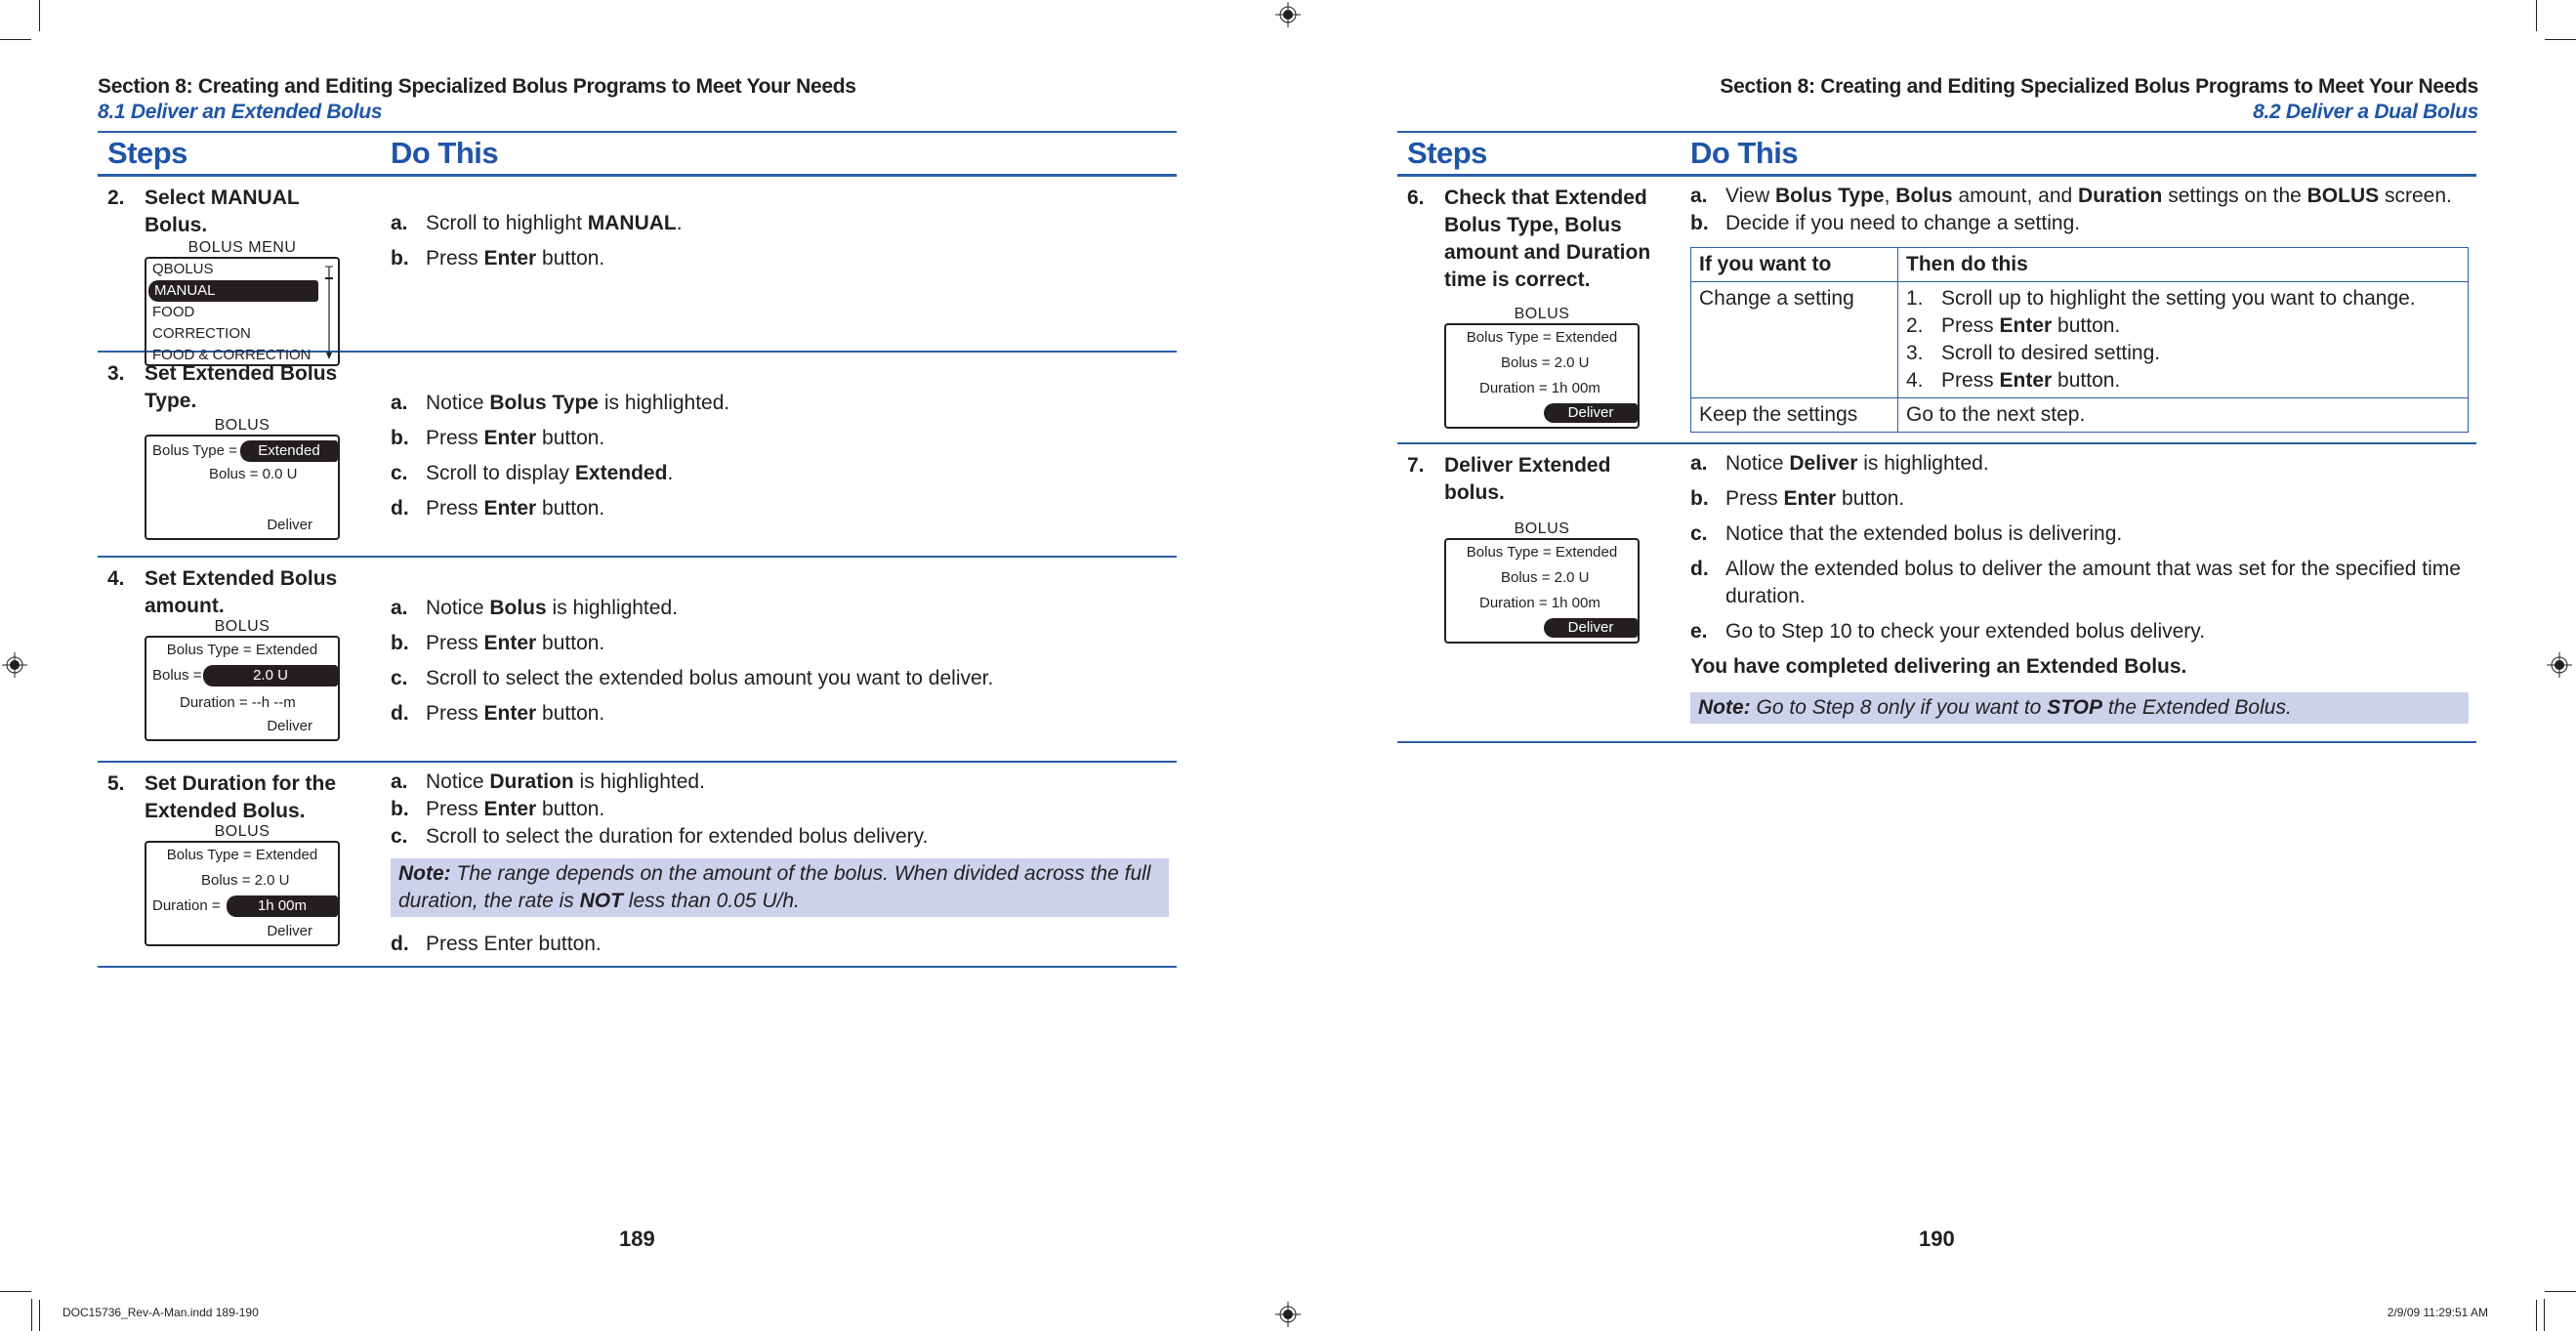 The image size is (2576, 1331). I want to click on action-item: a. Notice Bolus is highlighted., so click(535, 608).